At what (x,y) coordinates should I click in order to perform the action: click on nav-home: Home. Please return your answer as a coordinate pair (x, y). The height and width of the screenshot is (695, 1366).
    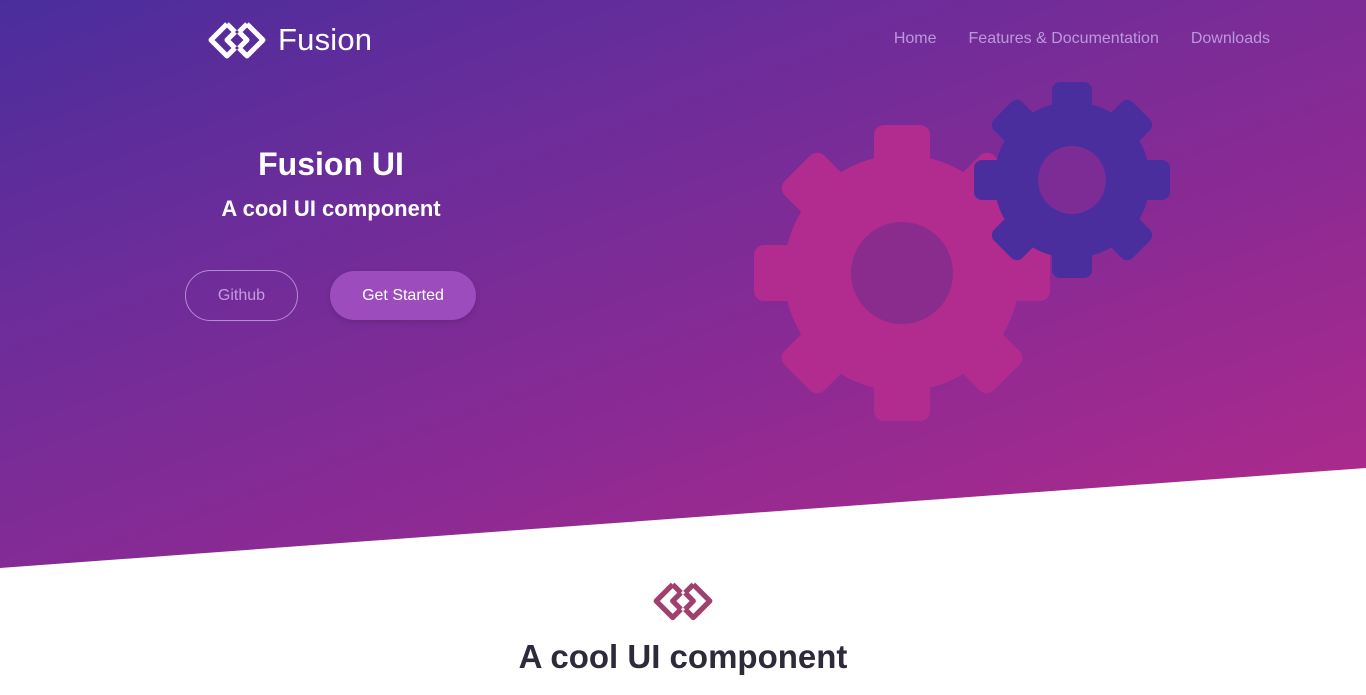
    Looking at the image, I should click on (915, 39).